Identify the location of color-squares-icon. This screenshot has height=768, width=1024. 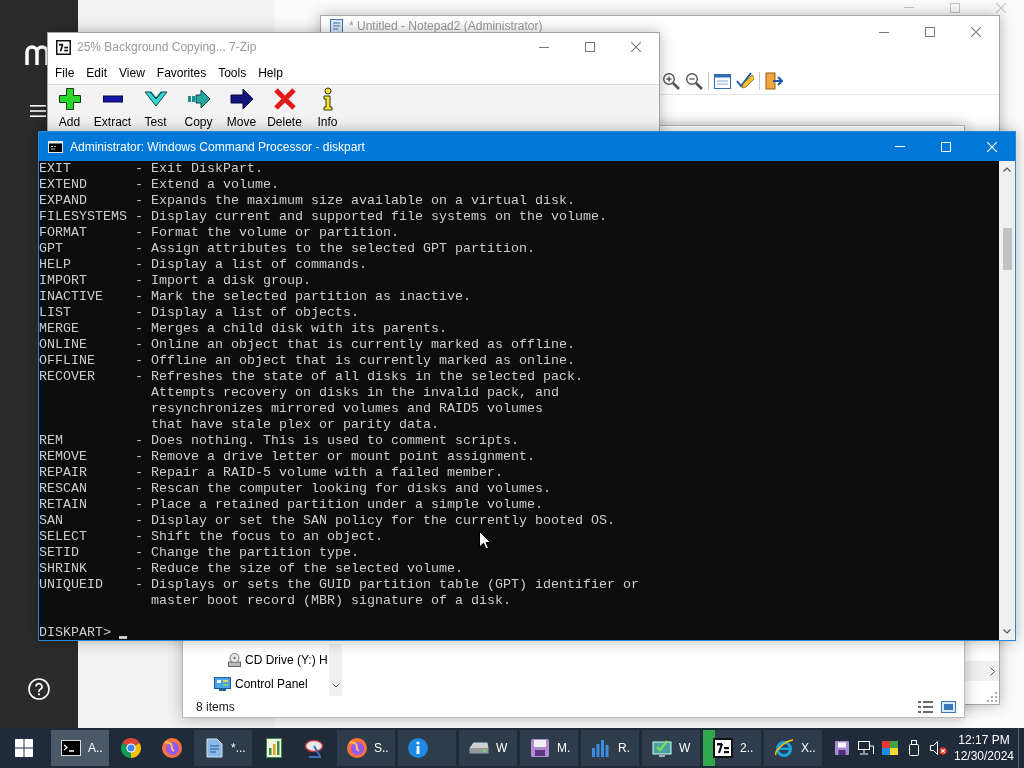
(890, 748).